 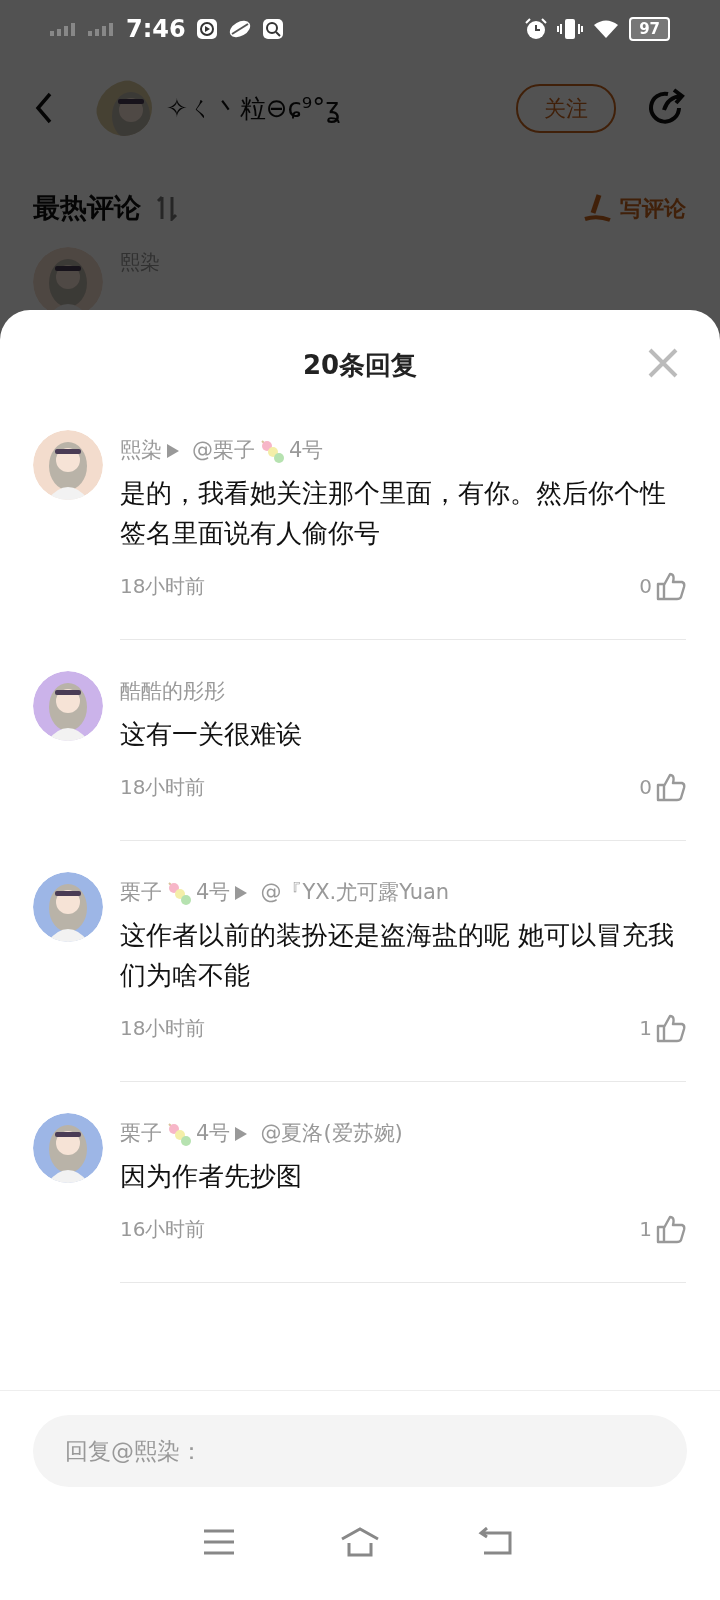 I want to click on close-button, so click(x=663, y=363).